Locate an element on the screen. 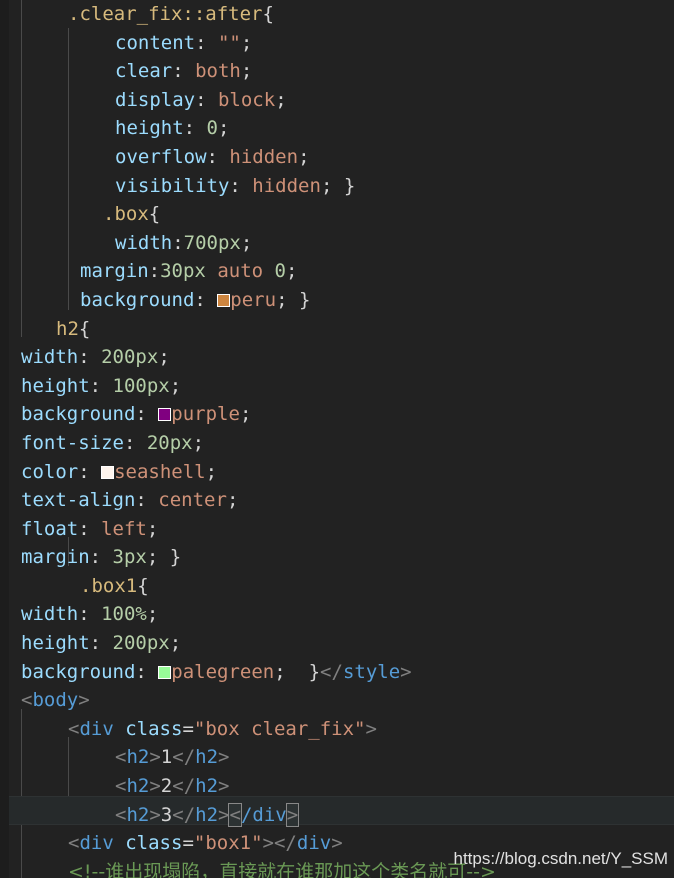  tag-name-style: style is located at coordinates (371, 671).